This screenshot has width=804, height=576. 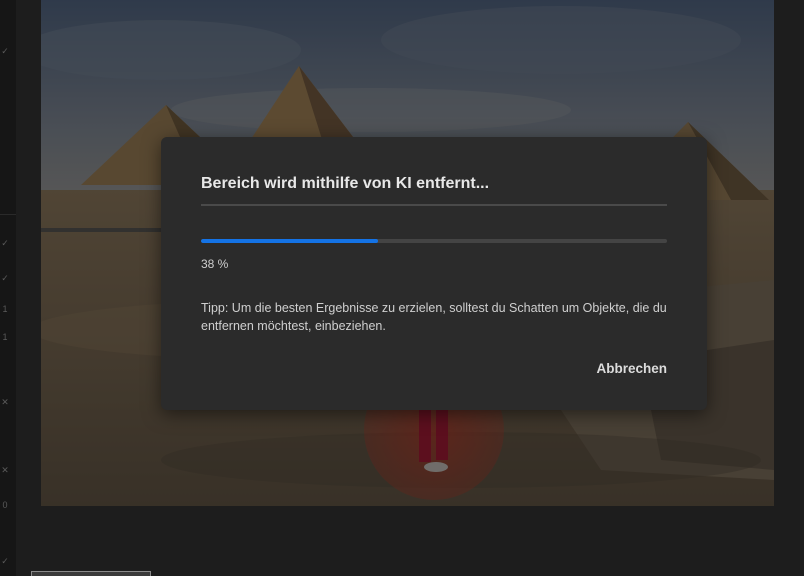 What do you see at coordinates (434, 205) in the screenshot?
I see `dialog-divider` at bounding box center [434, 205].